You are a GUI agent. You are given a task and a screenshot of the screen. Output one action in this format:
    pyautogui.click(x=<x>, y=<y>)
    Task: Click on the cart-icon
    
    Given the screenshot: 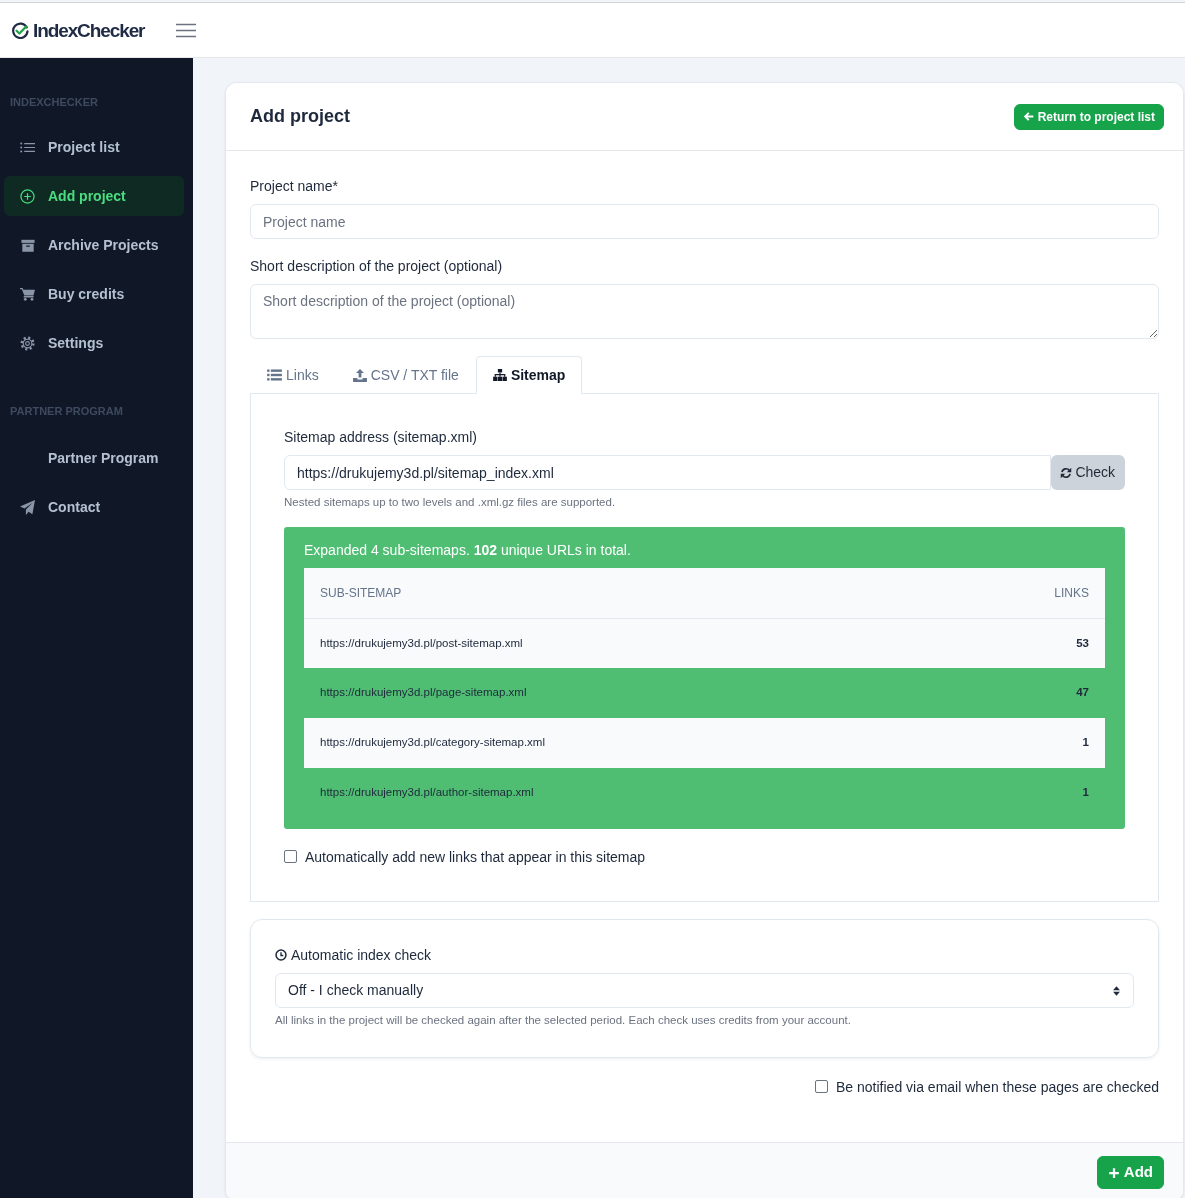 What is the action you would take?
    pyautogui.click(x=27, y=294)
    